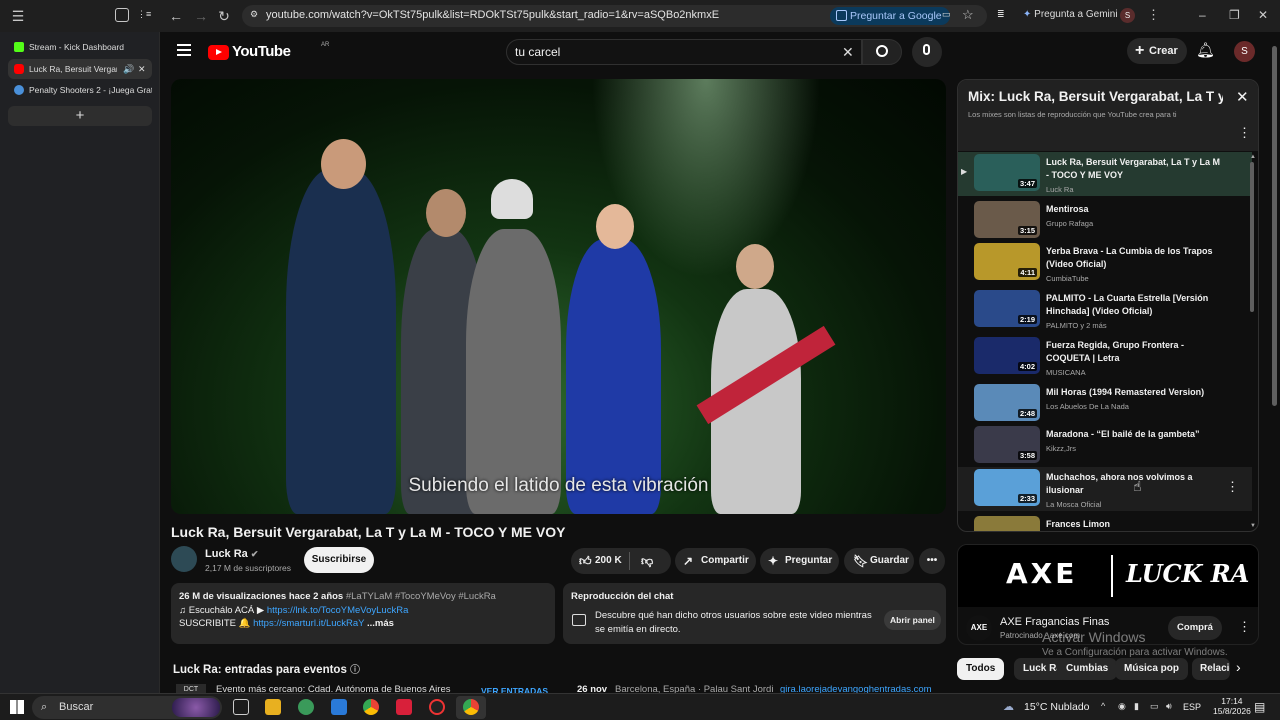 The image size is (1280, 720). I want to click on tab-search-icon: ⋮≡, so click(144, 14).